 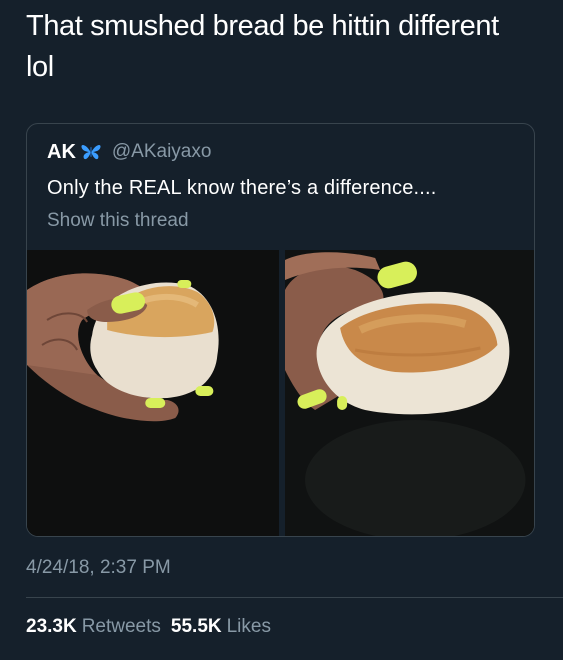 I want to click on show-thread-link: Show this thread, so click(x=118, y=221).